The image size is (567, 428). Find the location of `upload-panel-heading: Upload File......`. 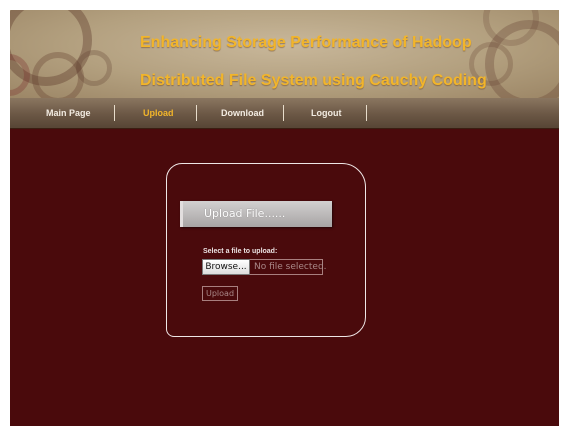

upload-panel-heading: Upload File...... is located at coordinates (245, 213).